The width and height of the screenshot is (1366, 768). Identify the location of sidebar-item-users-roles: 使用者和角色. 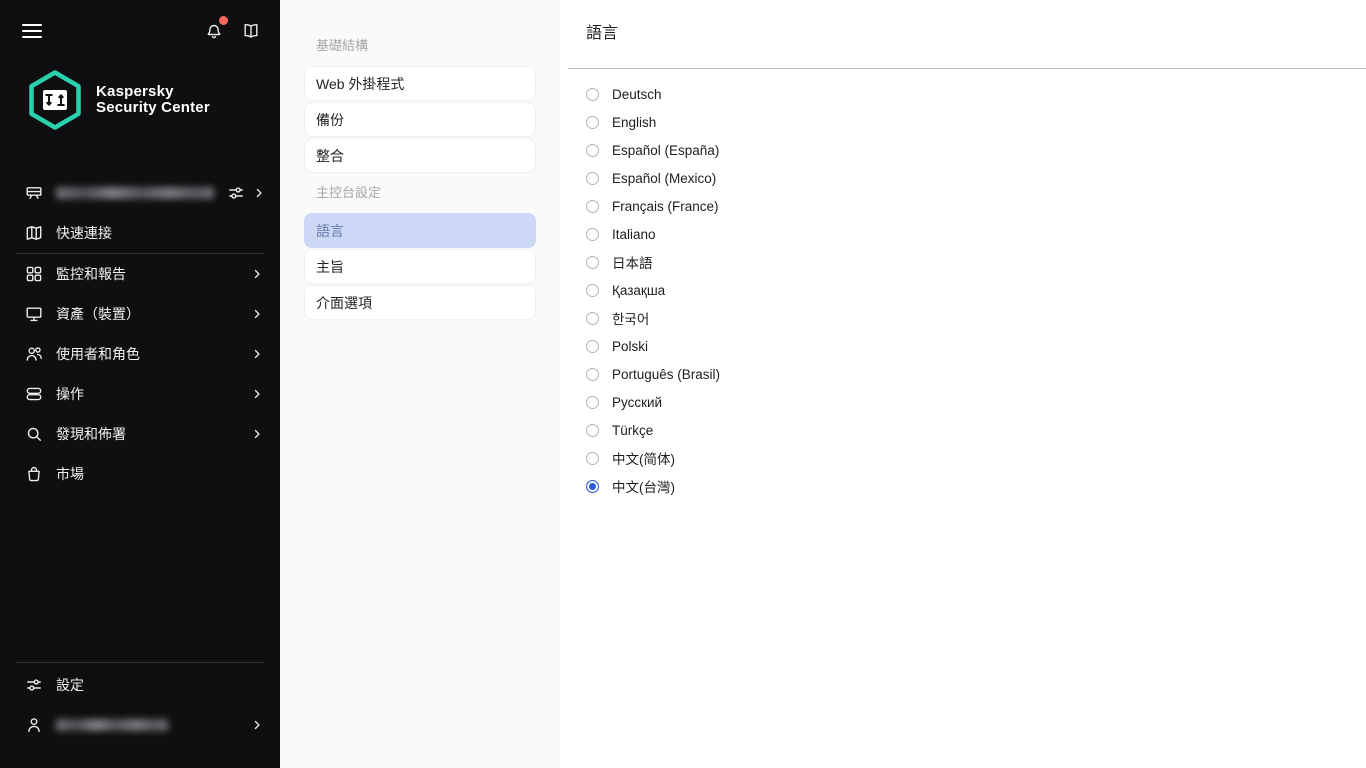
(140, 354).